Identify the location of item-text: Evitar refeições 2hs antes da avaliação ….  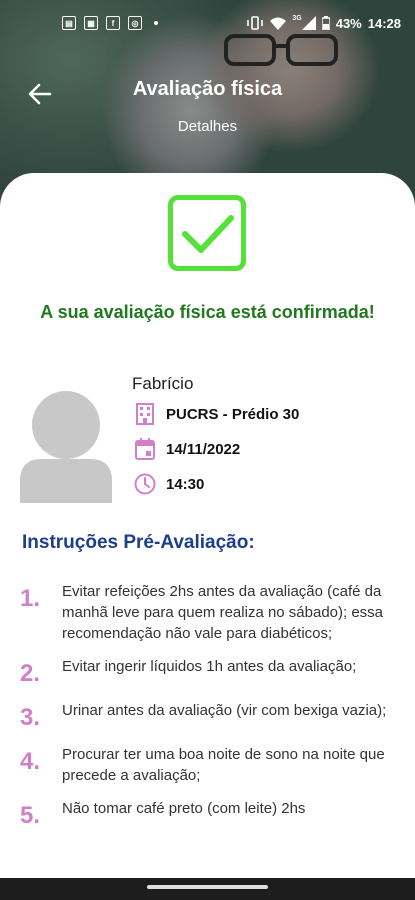
(223, 612).